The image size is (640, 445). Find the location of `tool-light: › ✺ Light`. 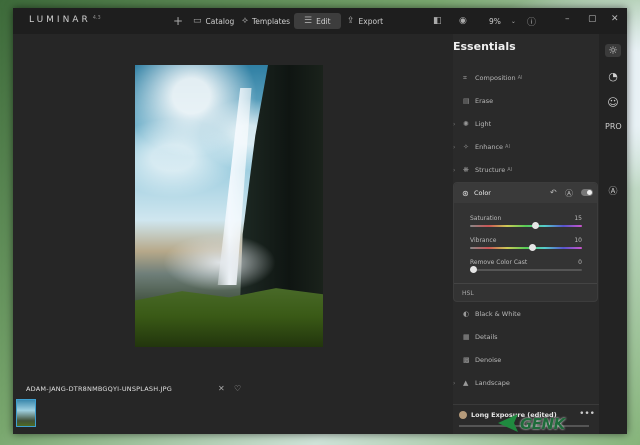

tool-light: › ✺ Light is located at coordinates (526, 124).